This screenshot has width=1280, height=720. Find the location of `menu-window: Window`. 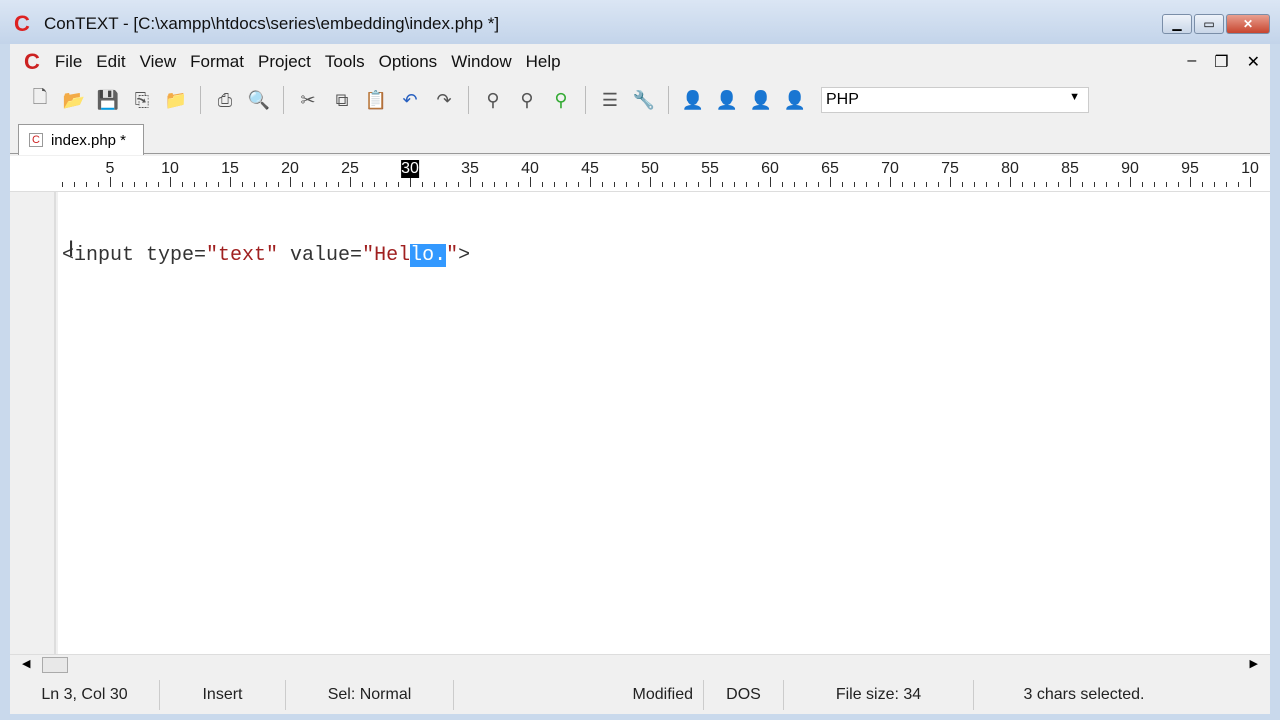

menu-window: Window is located at coordinates (481, 62).